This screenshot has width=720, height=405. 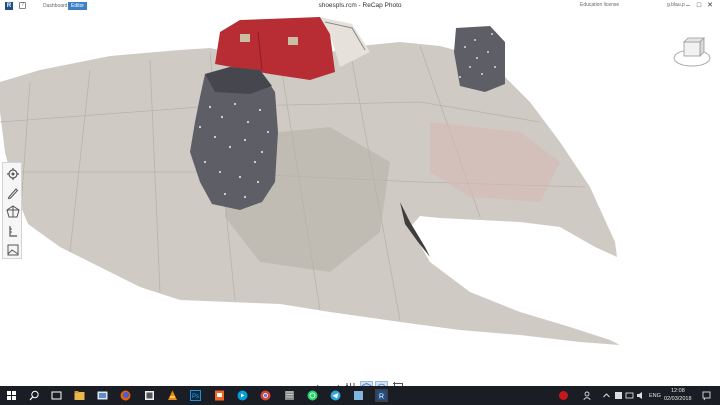 I want to click on language-indicator: ENG, so click(x=655, y=396).